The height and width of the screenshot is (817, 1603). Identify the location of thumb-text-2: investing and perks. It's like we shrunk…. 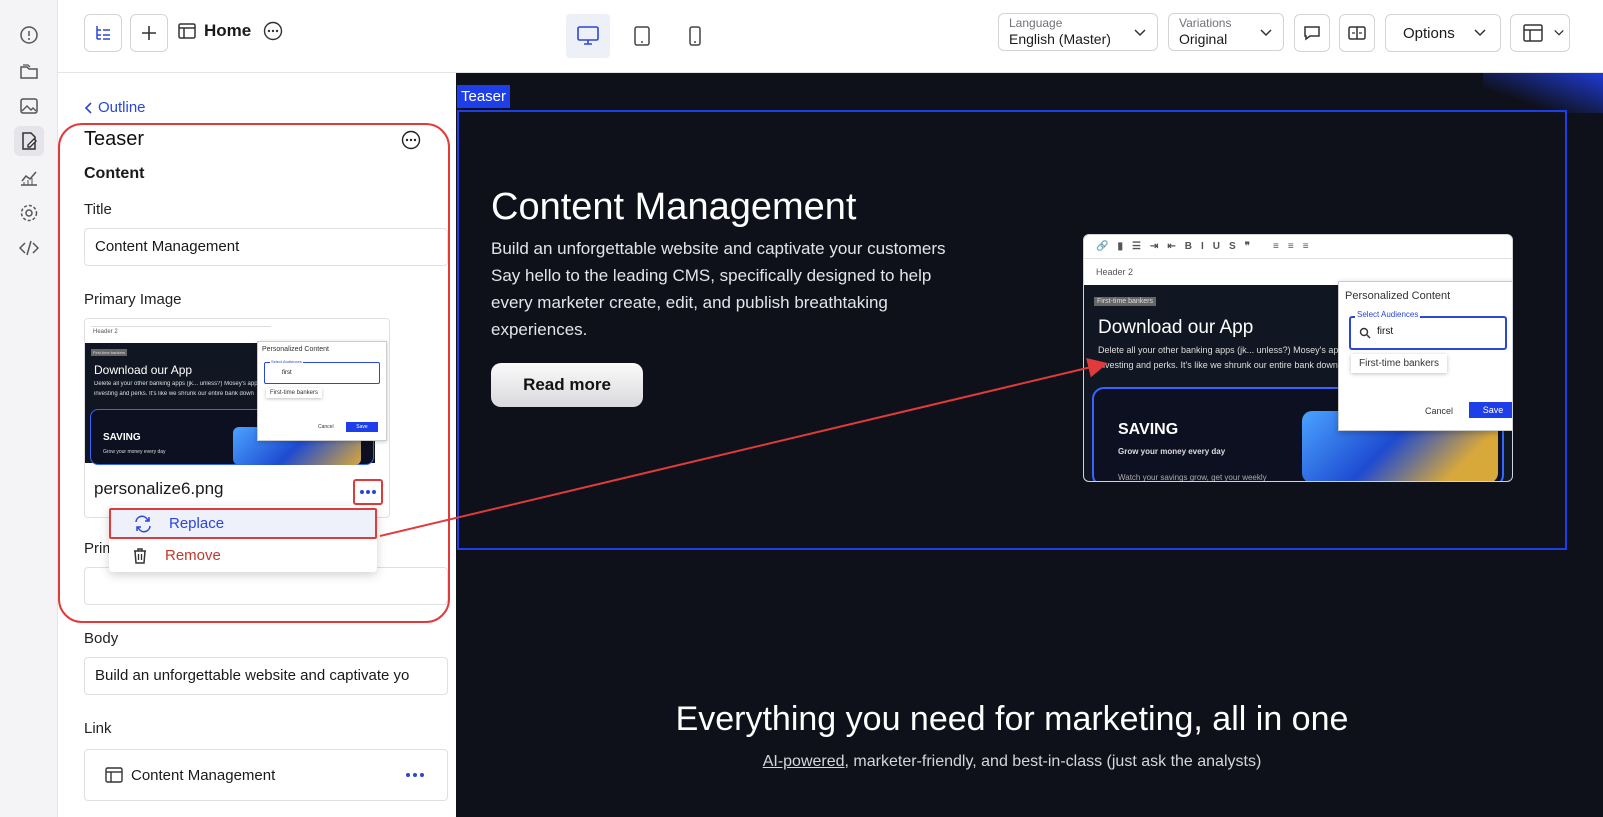
(174, 394).